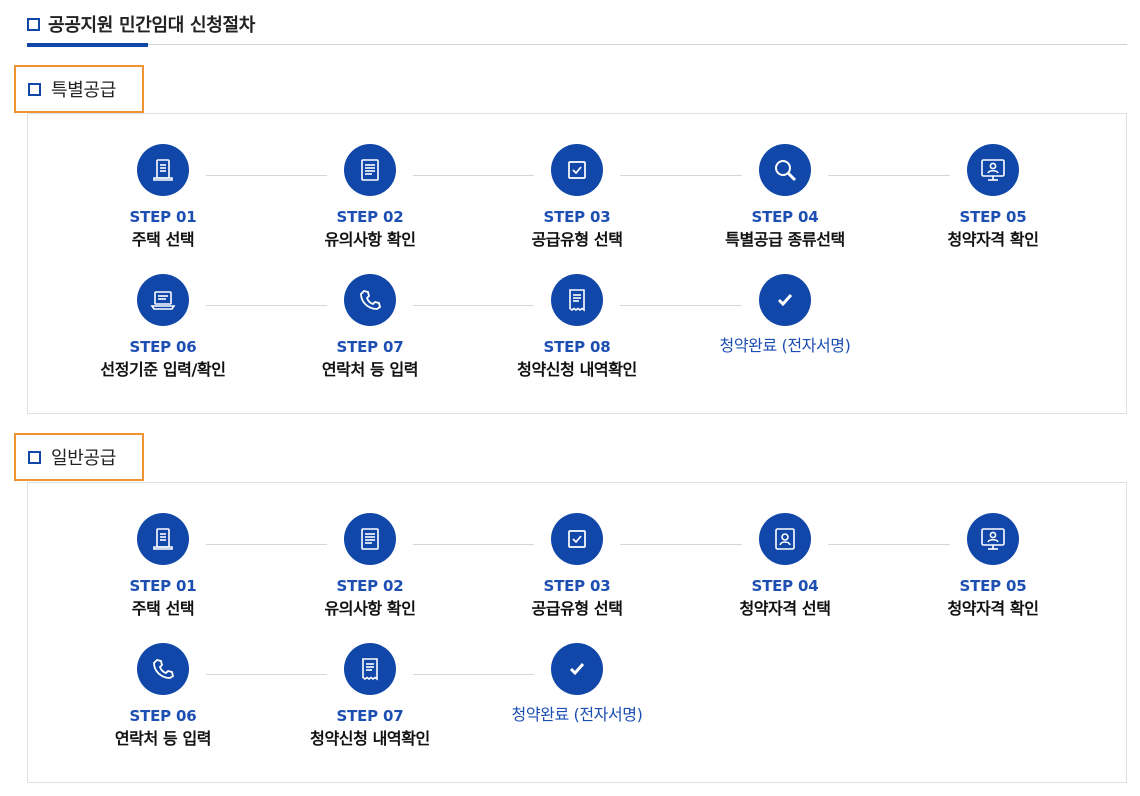  I want to click on step-label: 특별공급 종류선택, so click(785, 239).